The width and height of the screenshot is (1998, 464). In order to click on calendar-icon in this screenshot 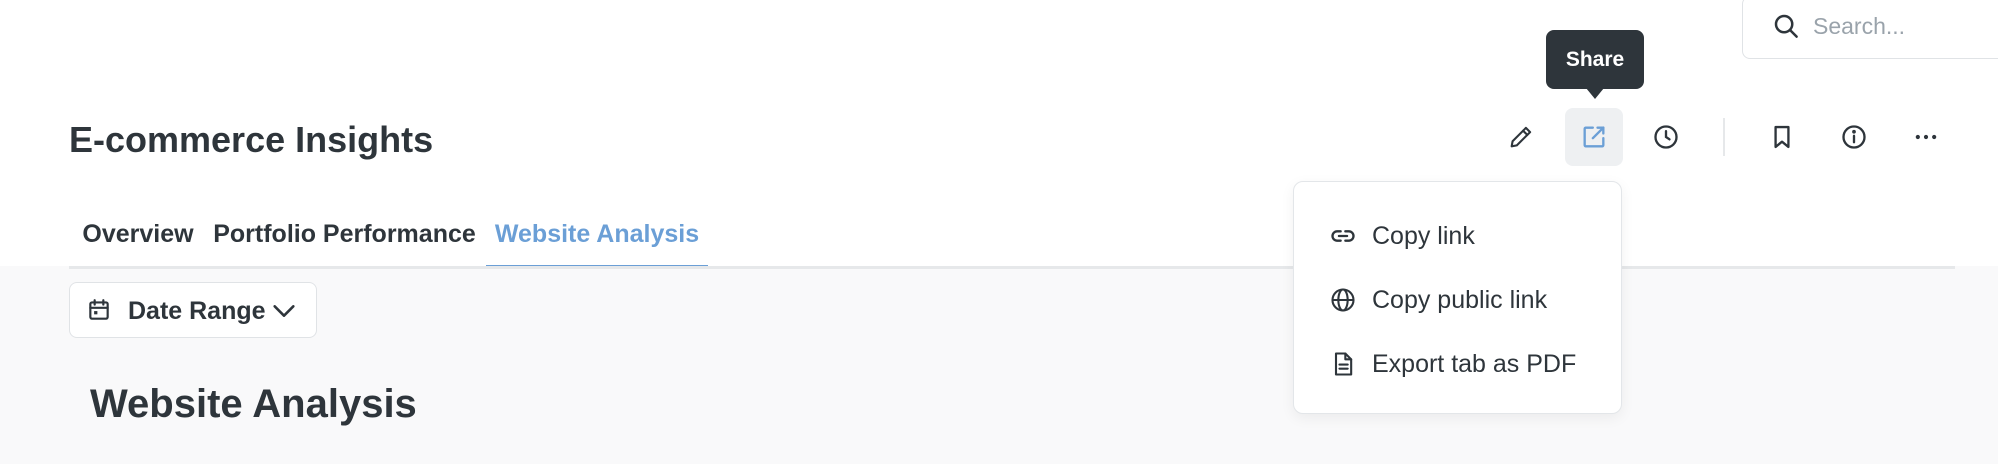, I will do `click(99, 309)`.